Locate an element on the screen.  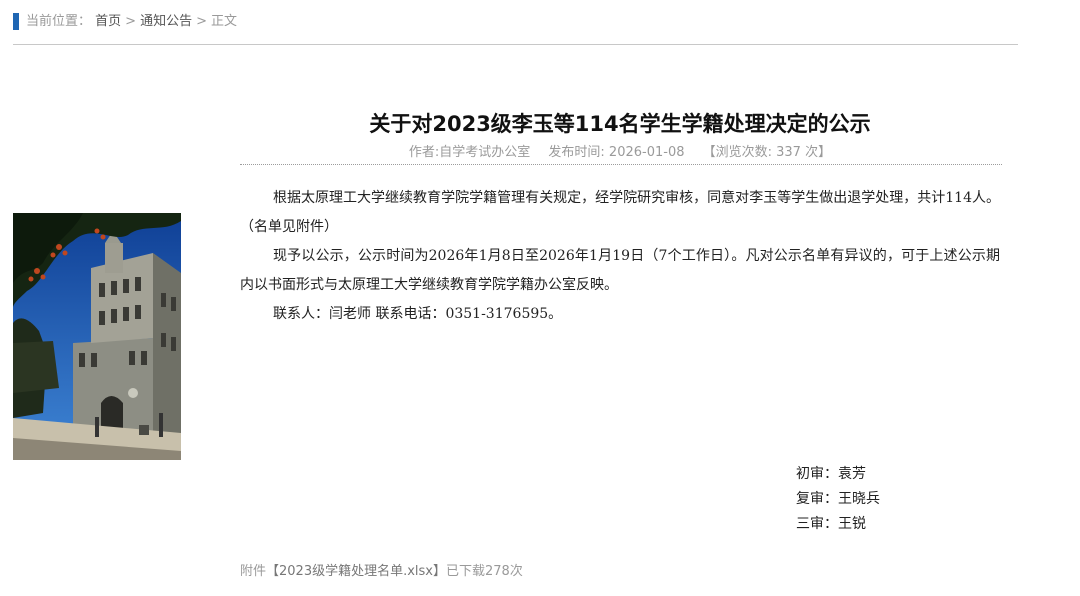
article-publish-date: 发布时间: 2026-01-08 is located at coordinates (616, 152).